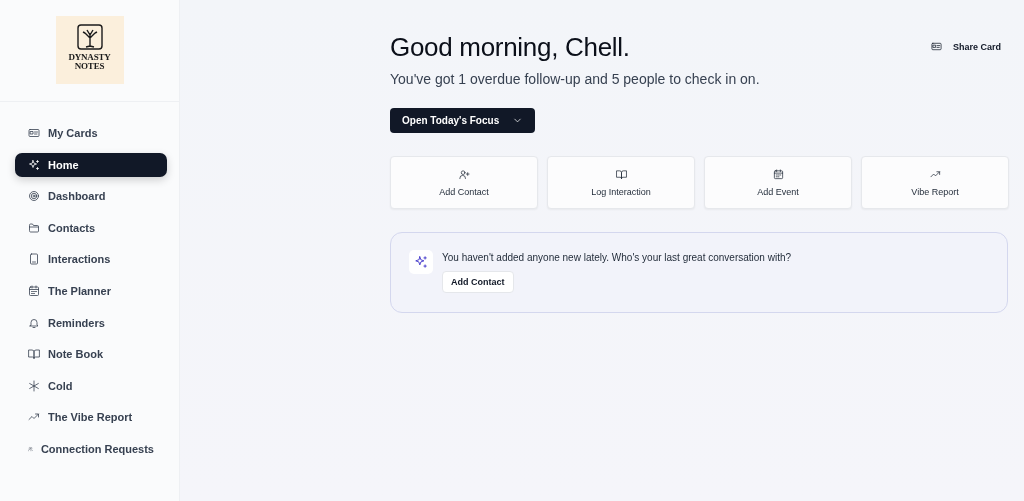 The width and height of the screenshot is (1024, 501). What do you see at coordinates (464, 182) in the screenshot?
I see `quick-action-button: Add Contact` at bounding box center [464, 182].